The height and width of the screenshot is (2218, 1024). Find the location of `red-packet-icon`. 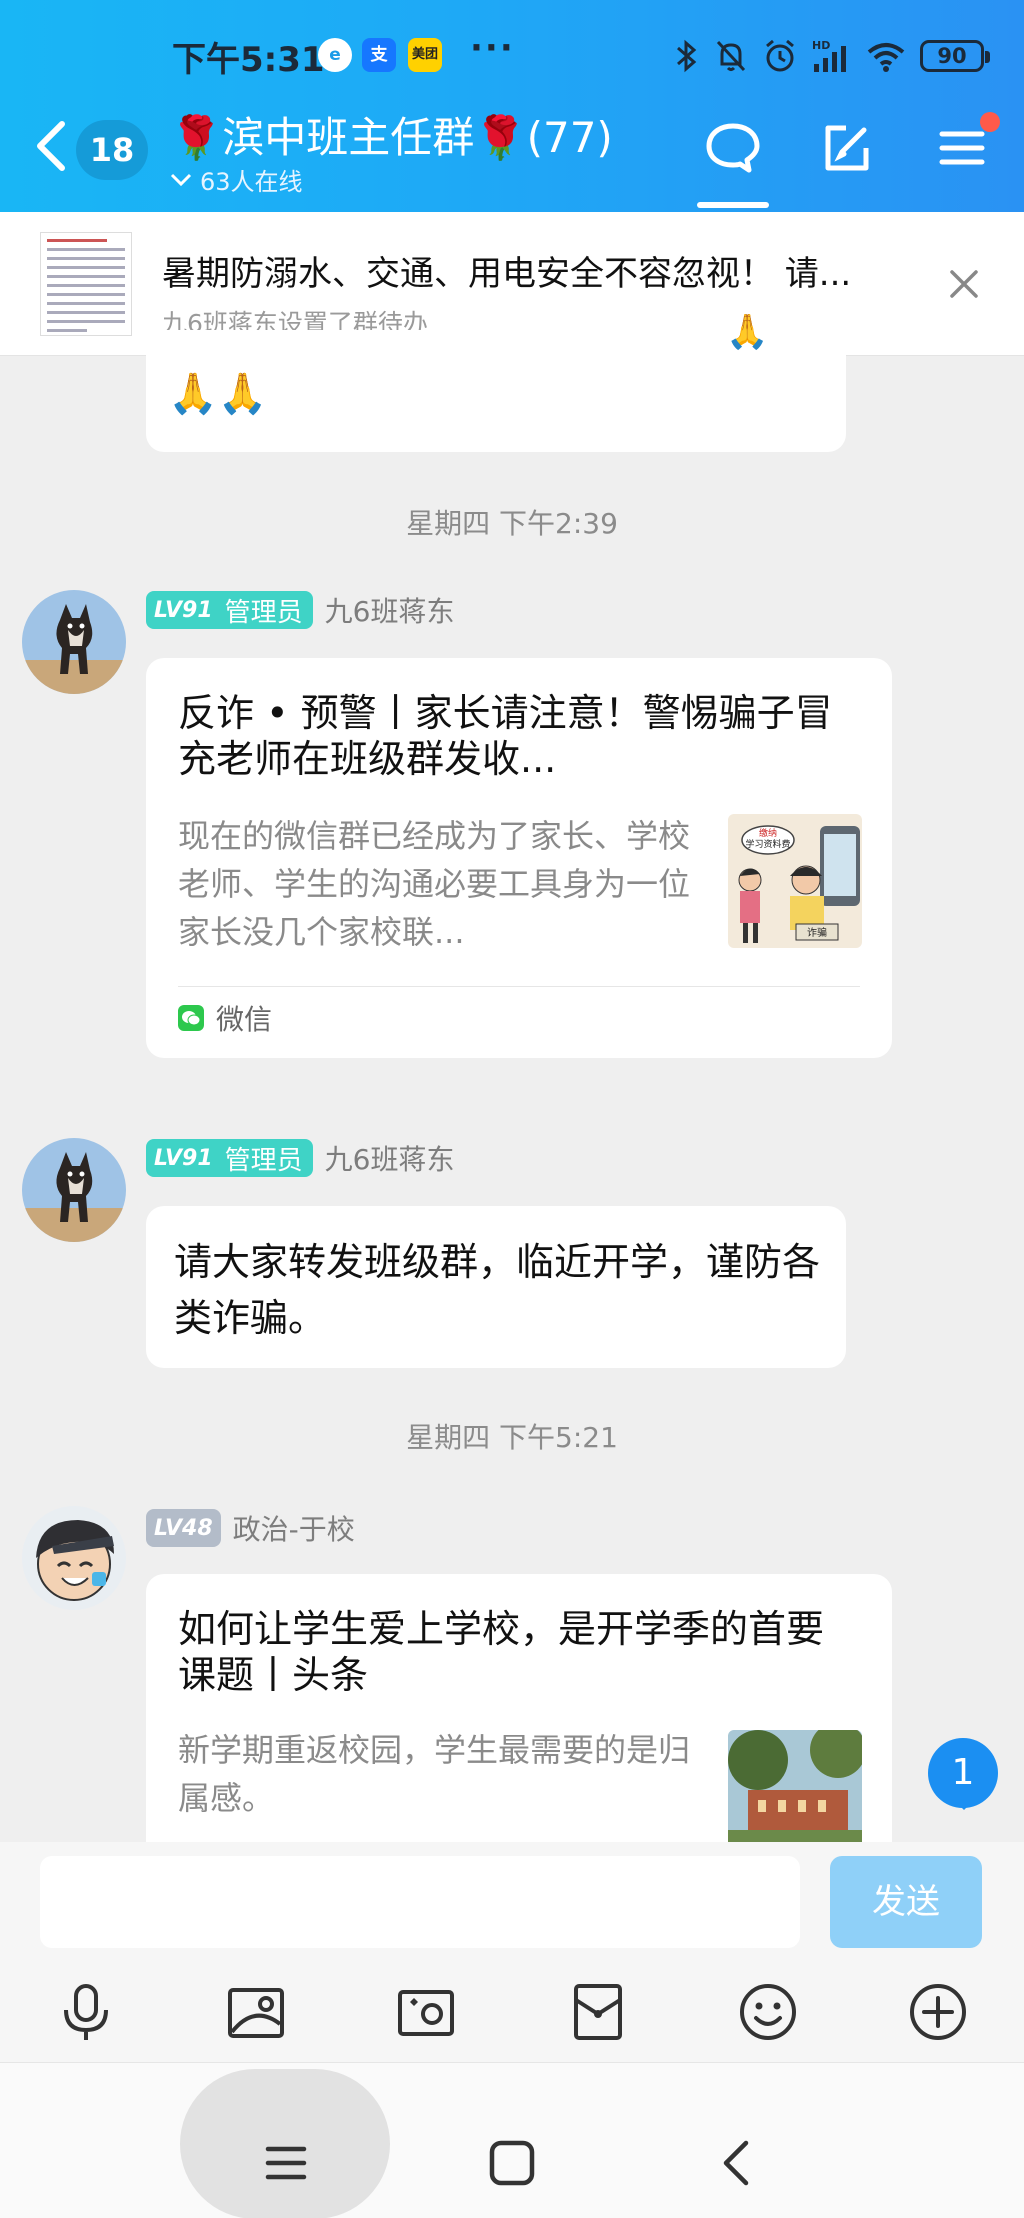

red-packet-icon is located at coordinates (598, 2012).